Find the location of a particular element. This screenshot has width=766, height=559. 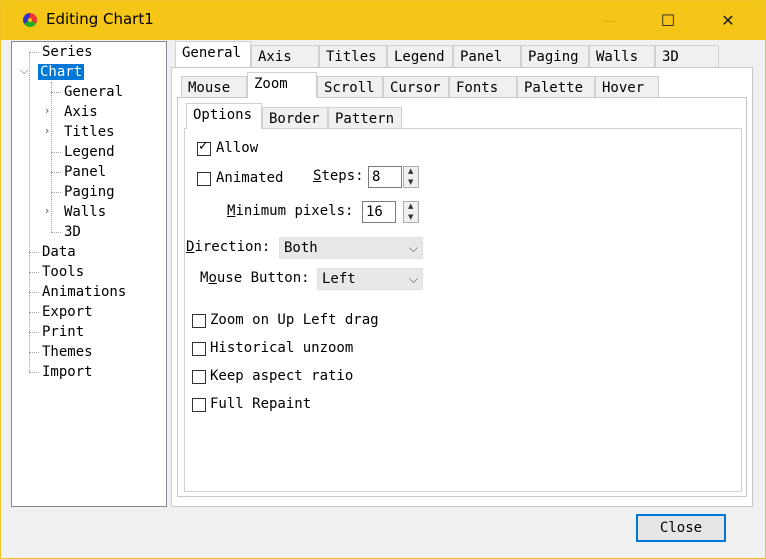

tab-fonts: Fonts is located at coordinates (483, 87).